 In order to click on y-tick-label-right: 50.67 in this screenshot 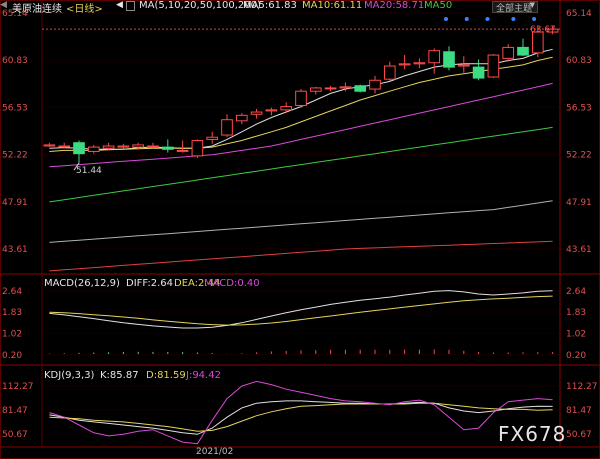, I will do `click(579, 435)`.